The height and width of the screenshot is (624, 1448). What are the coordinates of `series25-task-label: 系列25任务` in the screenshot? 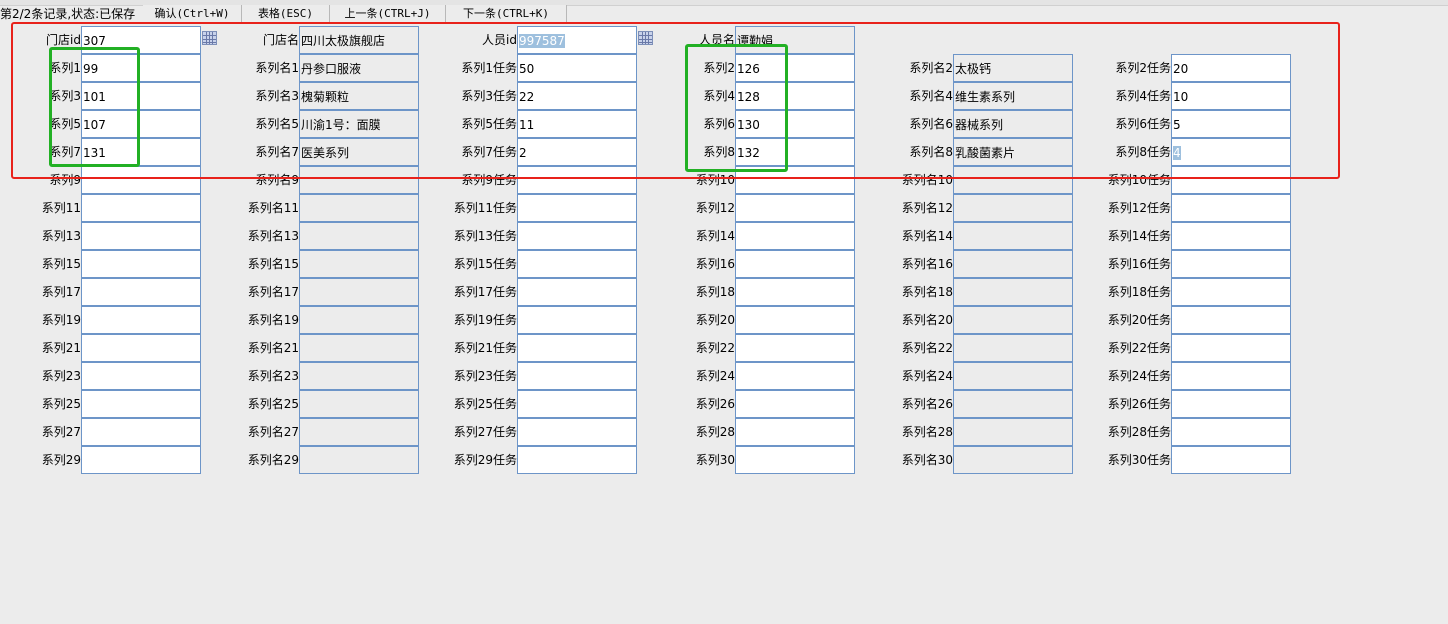 It's located at (485, 404).